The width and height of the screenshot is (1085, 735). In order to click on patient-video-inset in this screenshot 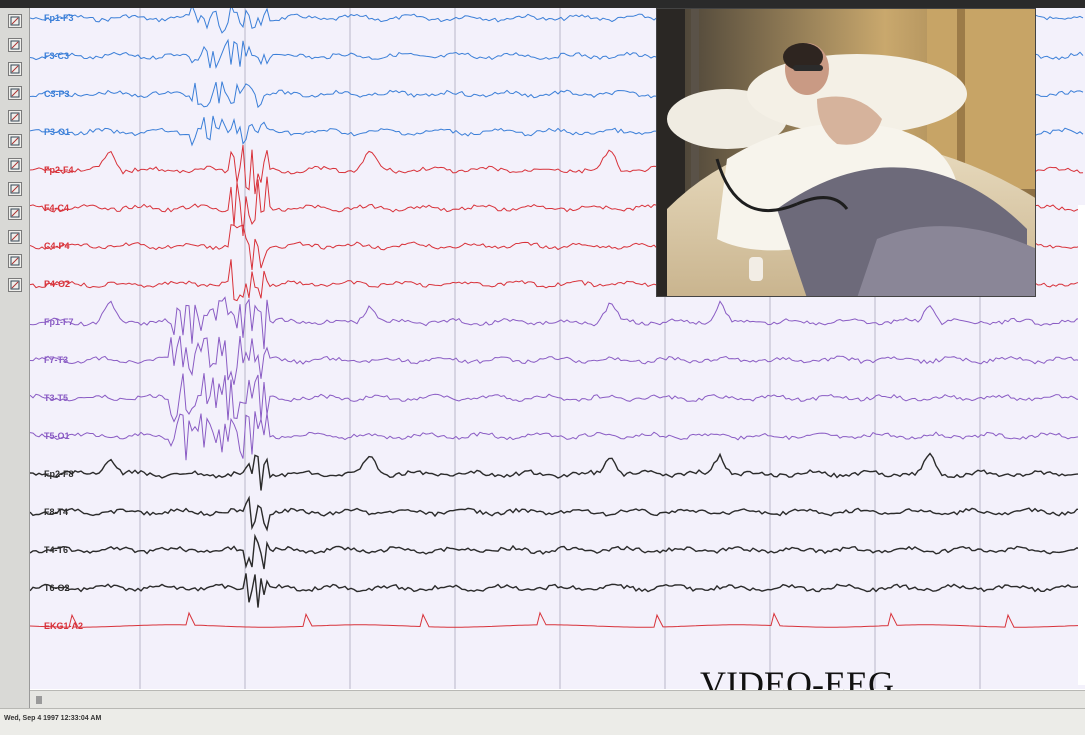, I will do `click(846, 152)`.